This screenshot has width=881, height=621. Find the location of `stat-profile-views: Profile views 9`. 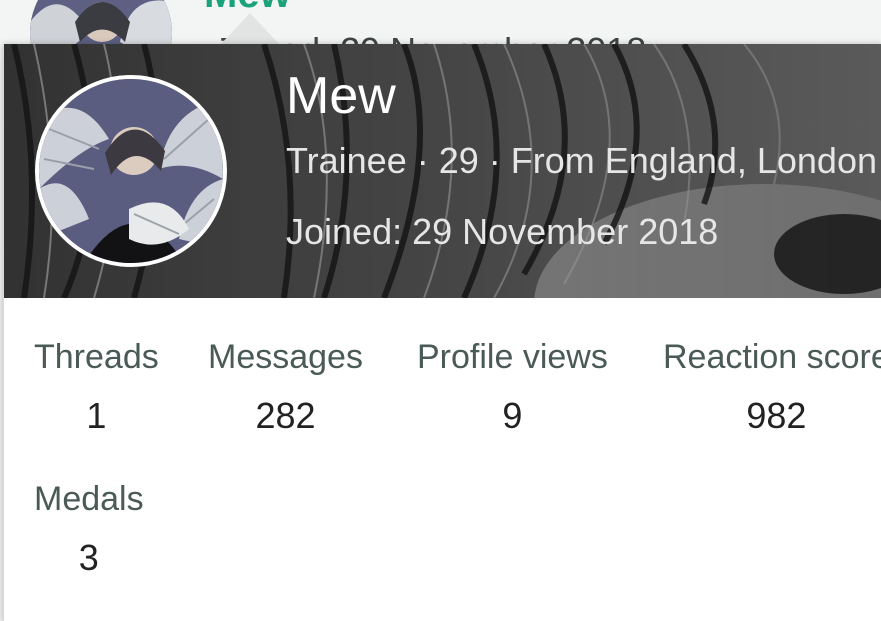

stat-profile-views: Profile views 9 is located at coordinates (512, 387).